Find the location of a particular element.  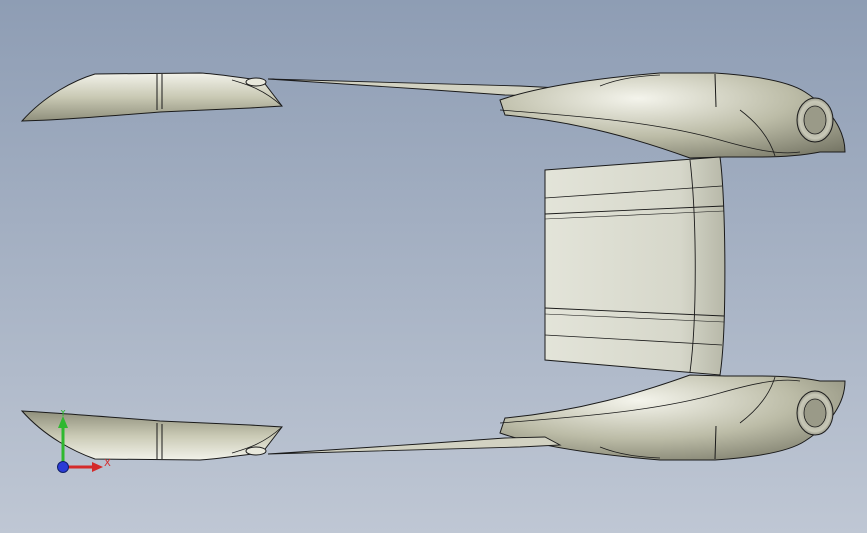

top-rear-fender is located at coordinates (672, 115).